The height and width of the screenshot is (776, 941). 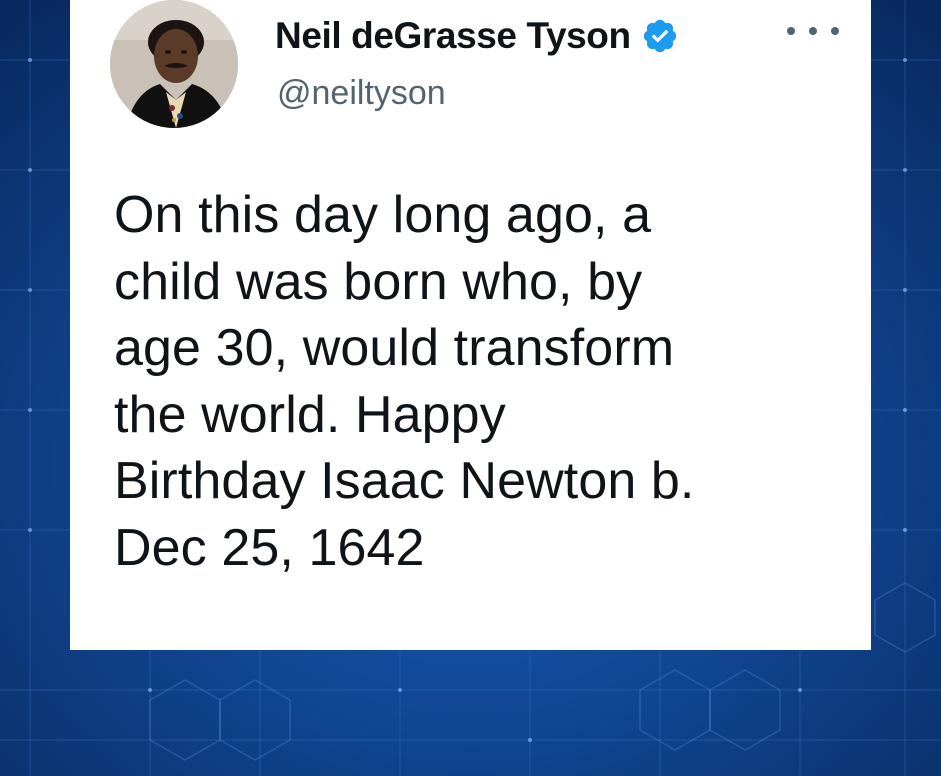 I want to click on more-options-icon, so click(x=813, y=31).